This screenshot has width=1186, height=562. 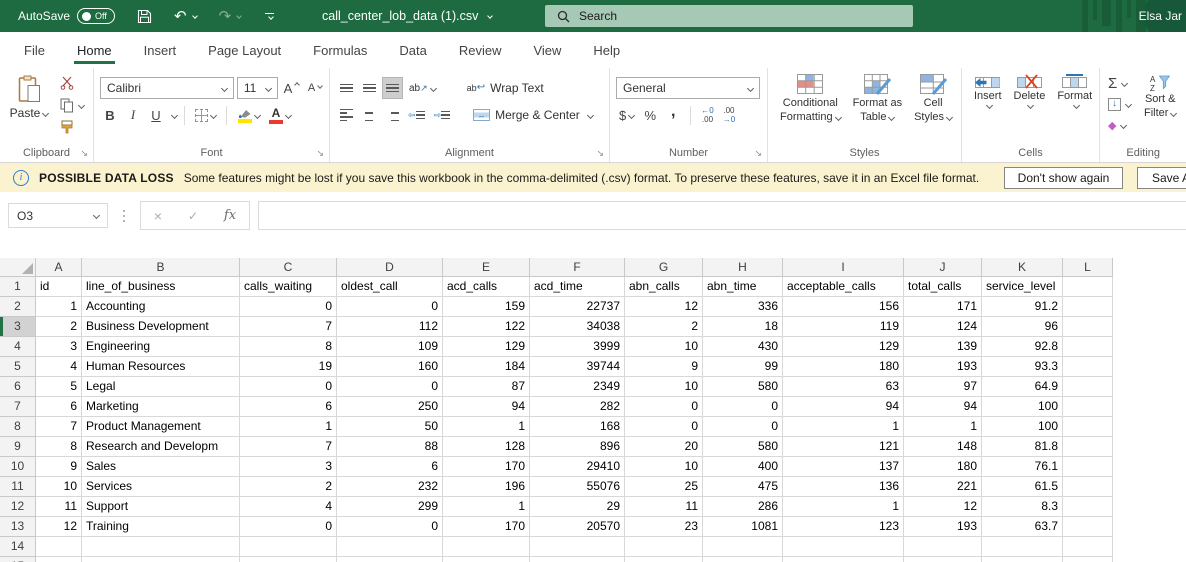 I want to click on row-header-12: 12, so click(x=18, y=507).